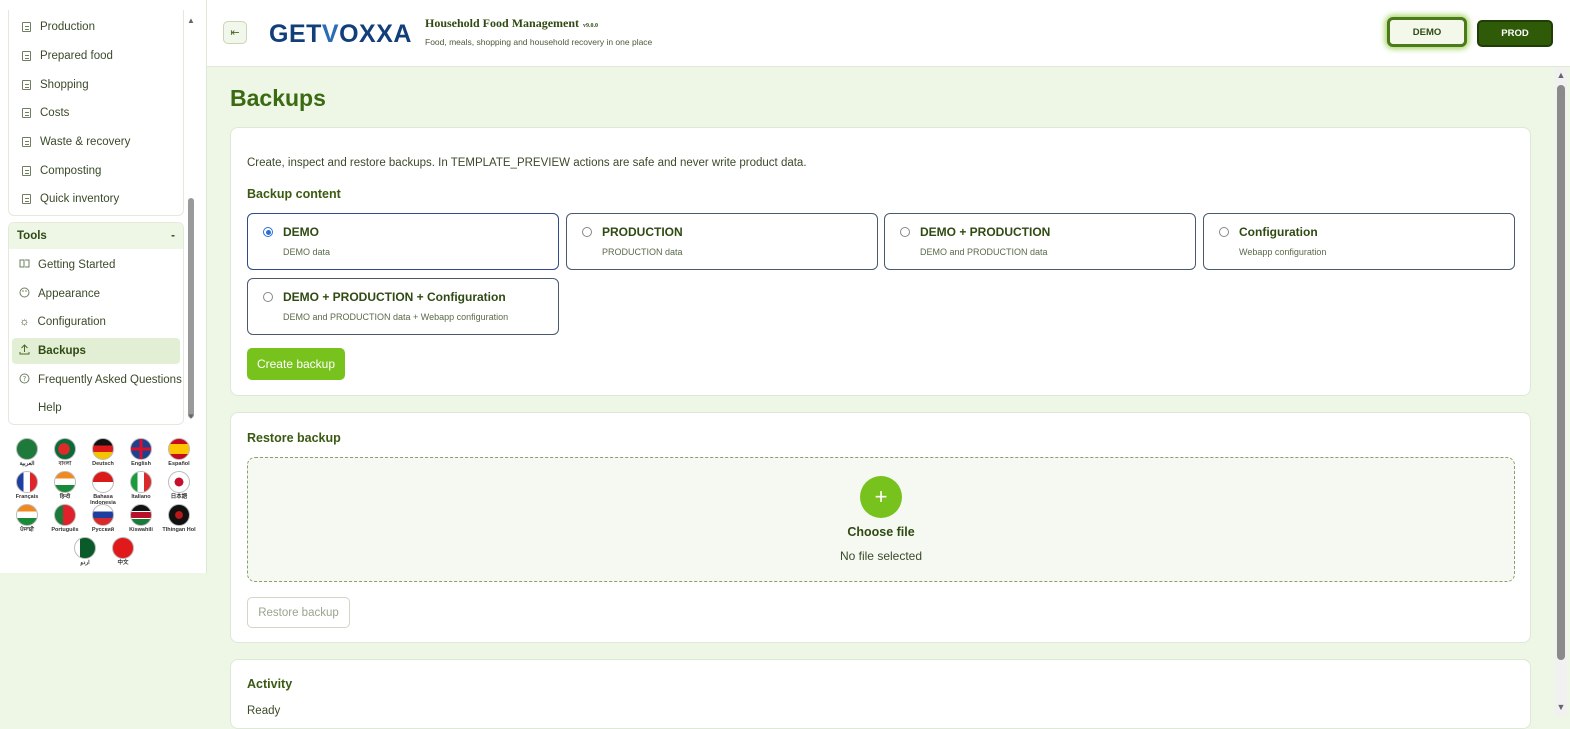  Describe the element at coordinates (270, 684) in the screenshot. I see `activity-title: Activity` at that location.